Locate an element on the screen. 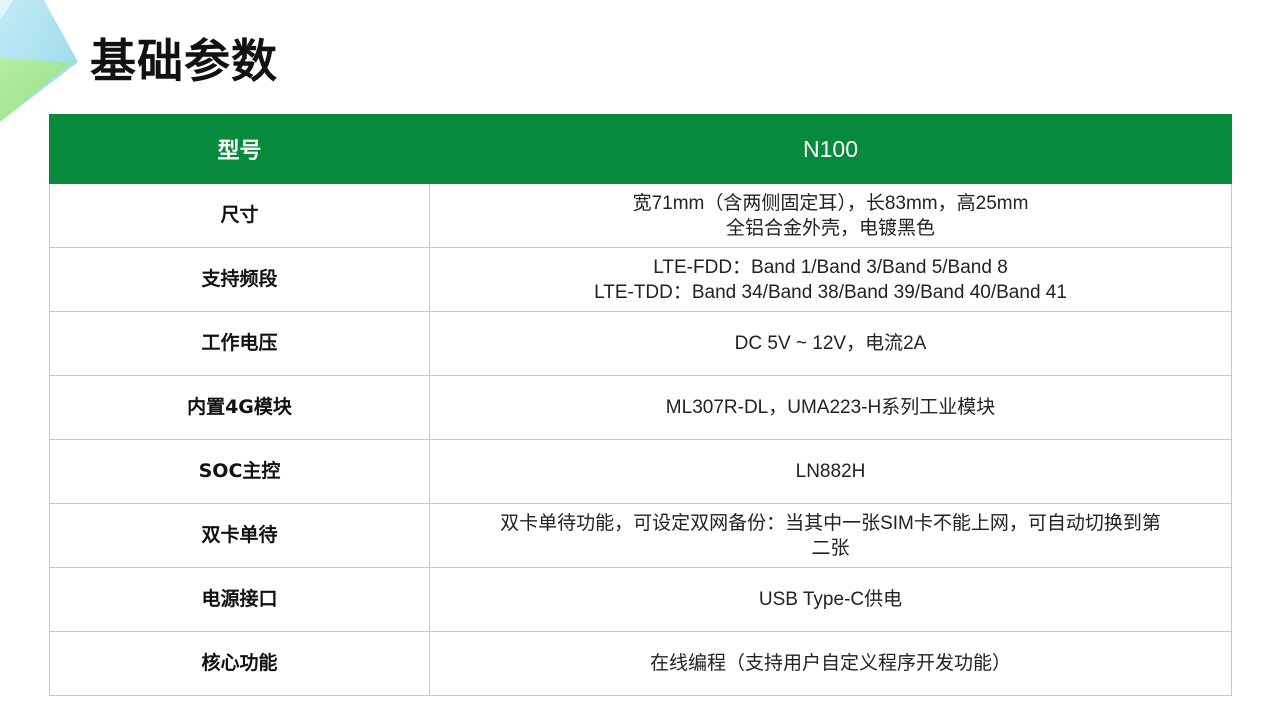 This screenshot has width=1280, height=720. row-value-cell: ML307R-DL，UMA223-H系列工业模块 is located at coordinates (830, 407).